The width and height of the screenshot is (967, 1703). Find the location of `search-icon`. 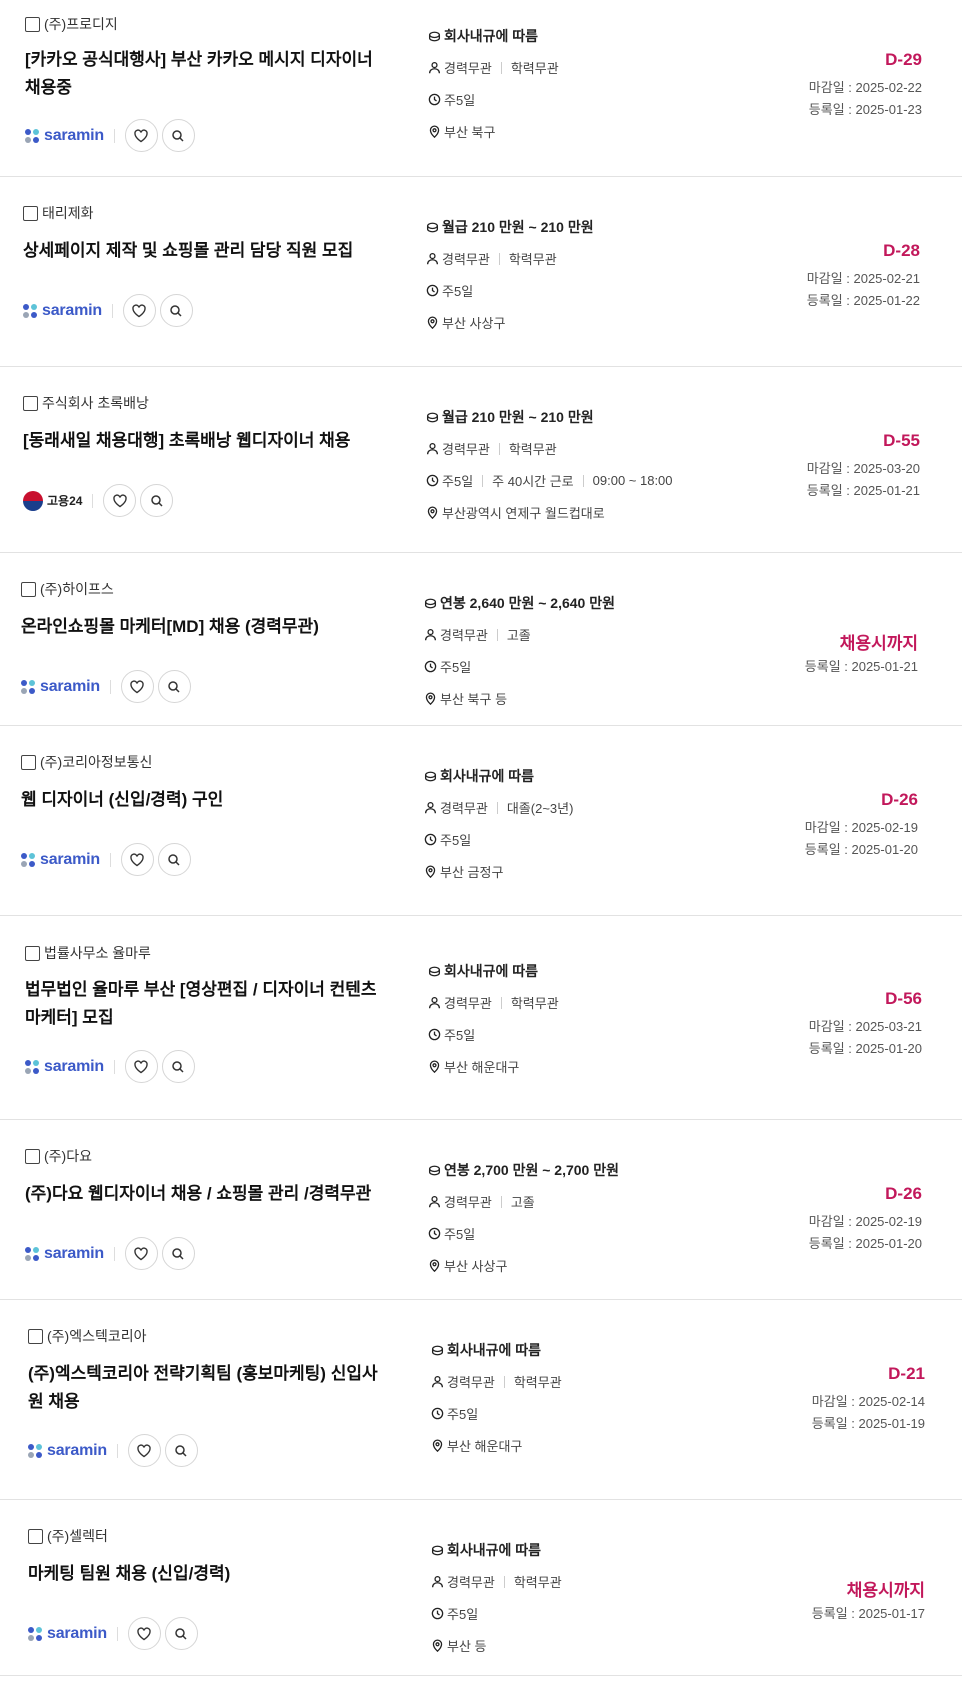

search-icon is located at coordinates (174, 860).